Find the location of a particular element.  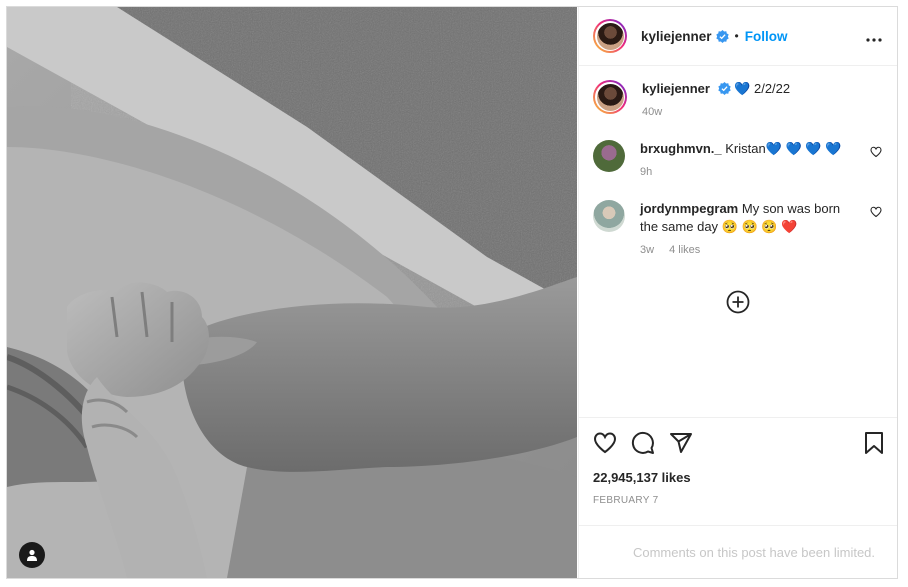

post-actions: 22,945,137 likes FEBRUARY 7 is located at coordinates (738, 461).